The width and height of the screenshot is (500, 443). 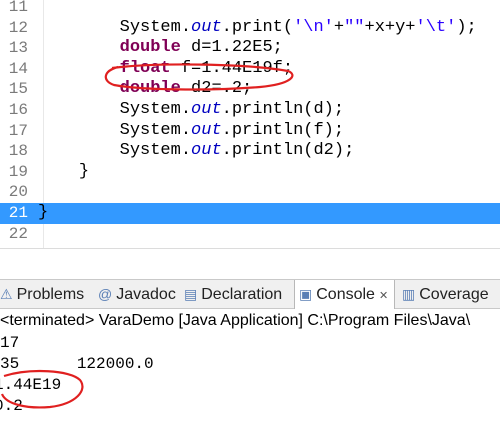 I want to click on coverage-icon: ▥, so click(x=409, y=294).